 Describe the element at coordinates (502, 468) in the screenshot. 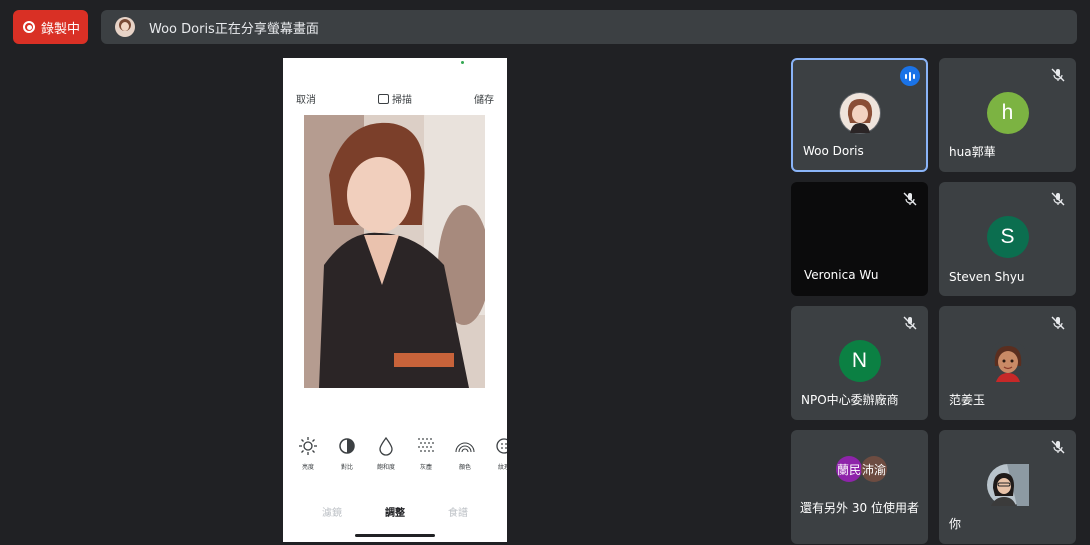

I see `tool-label: 紋理` at that location.